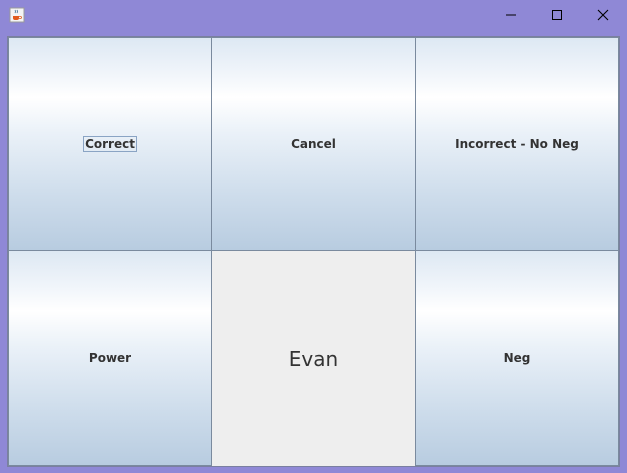 The height and width of the screenshot is (473, 627). I want to click on maximize-button, so click(557, 15).